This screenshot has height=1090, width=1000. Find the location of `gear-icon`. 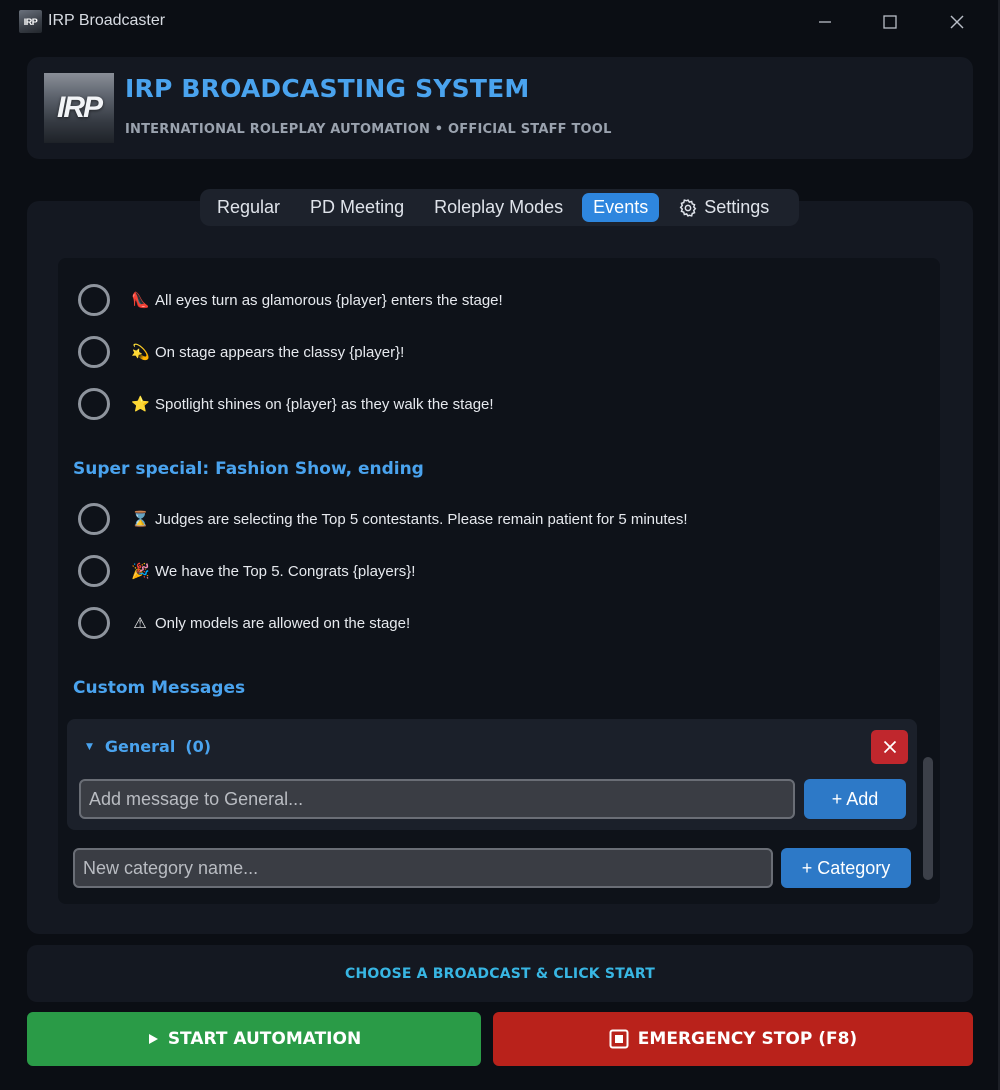

gear-icon is located at coordinates (688, 208).